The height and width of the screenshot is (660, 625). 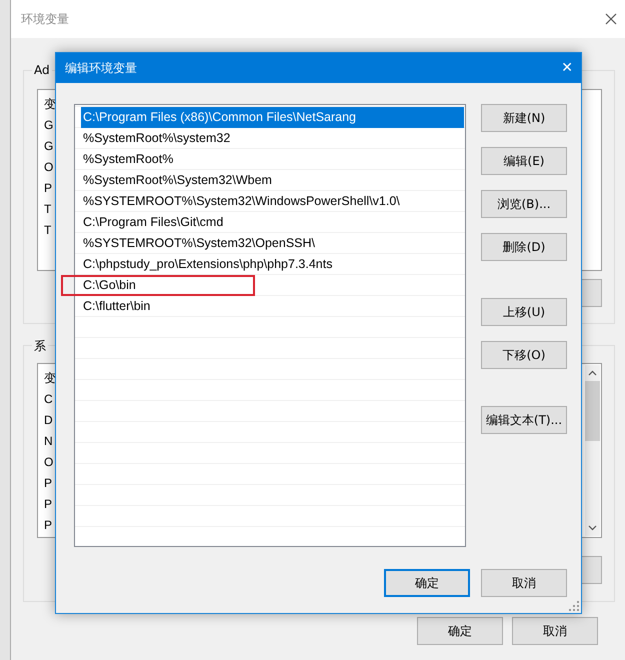 What do you see at coordinates (272, 159) in the screenshot?
I see `path-entry: %SystemRoot%` at bounding box center [272, 159].